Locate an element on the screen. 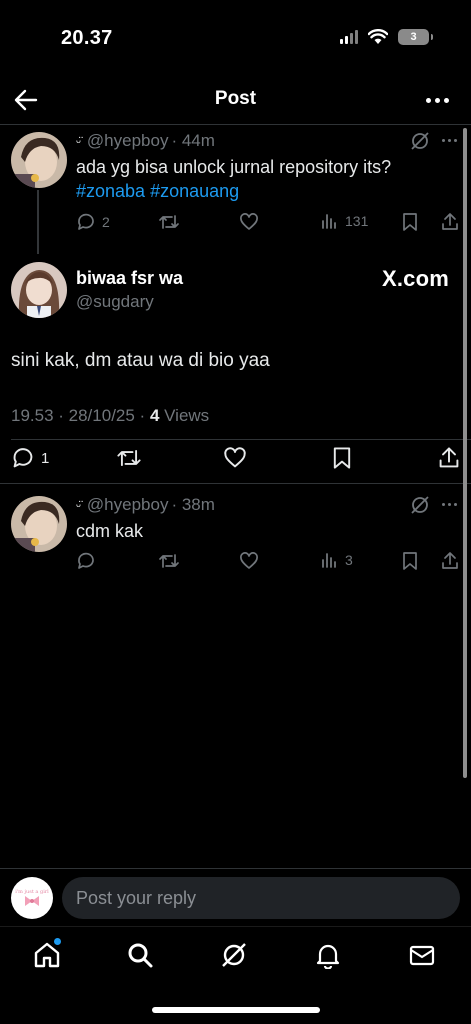  reply-2-handle: @hyepboy is located at coordinates (128, 505).